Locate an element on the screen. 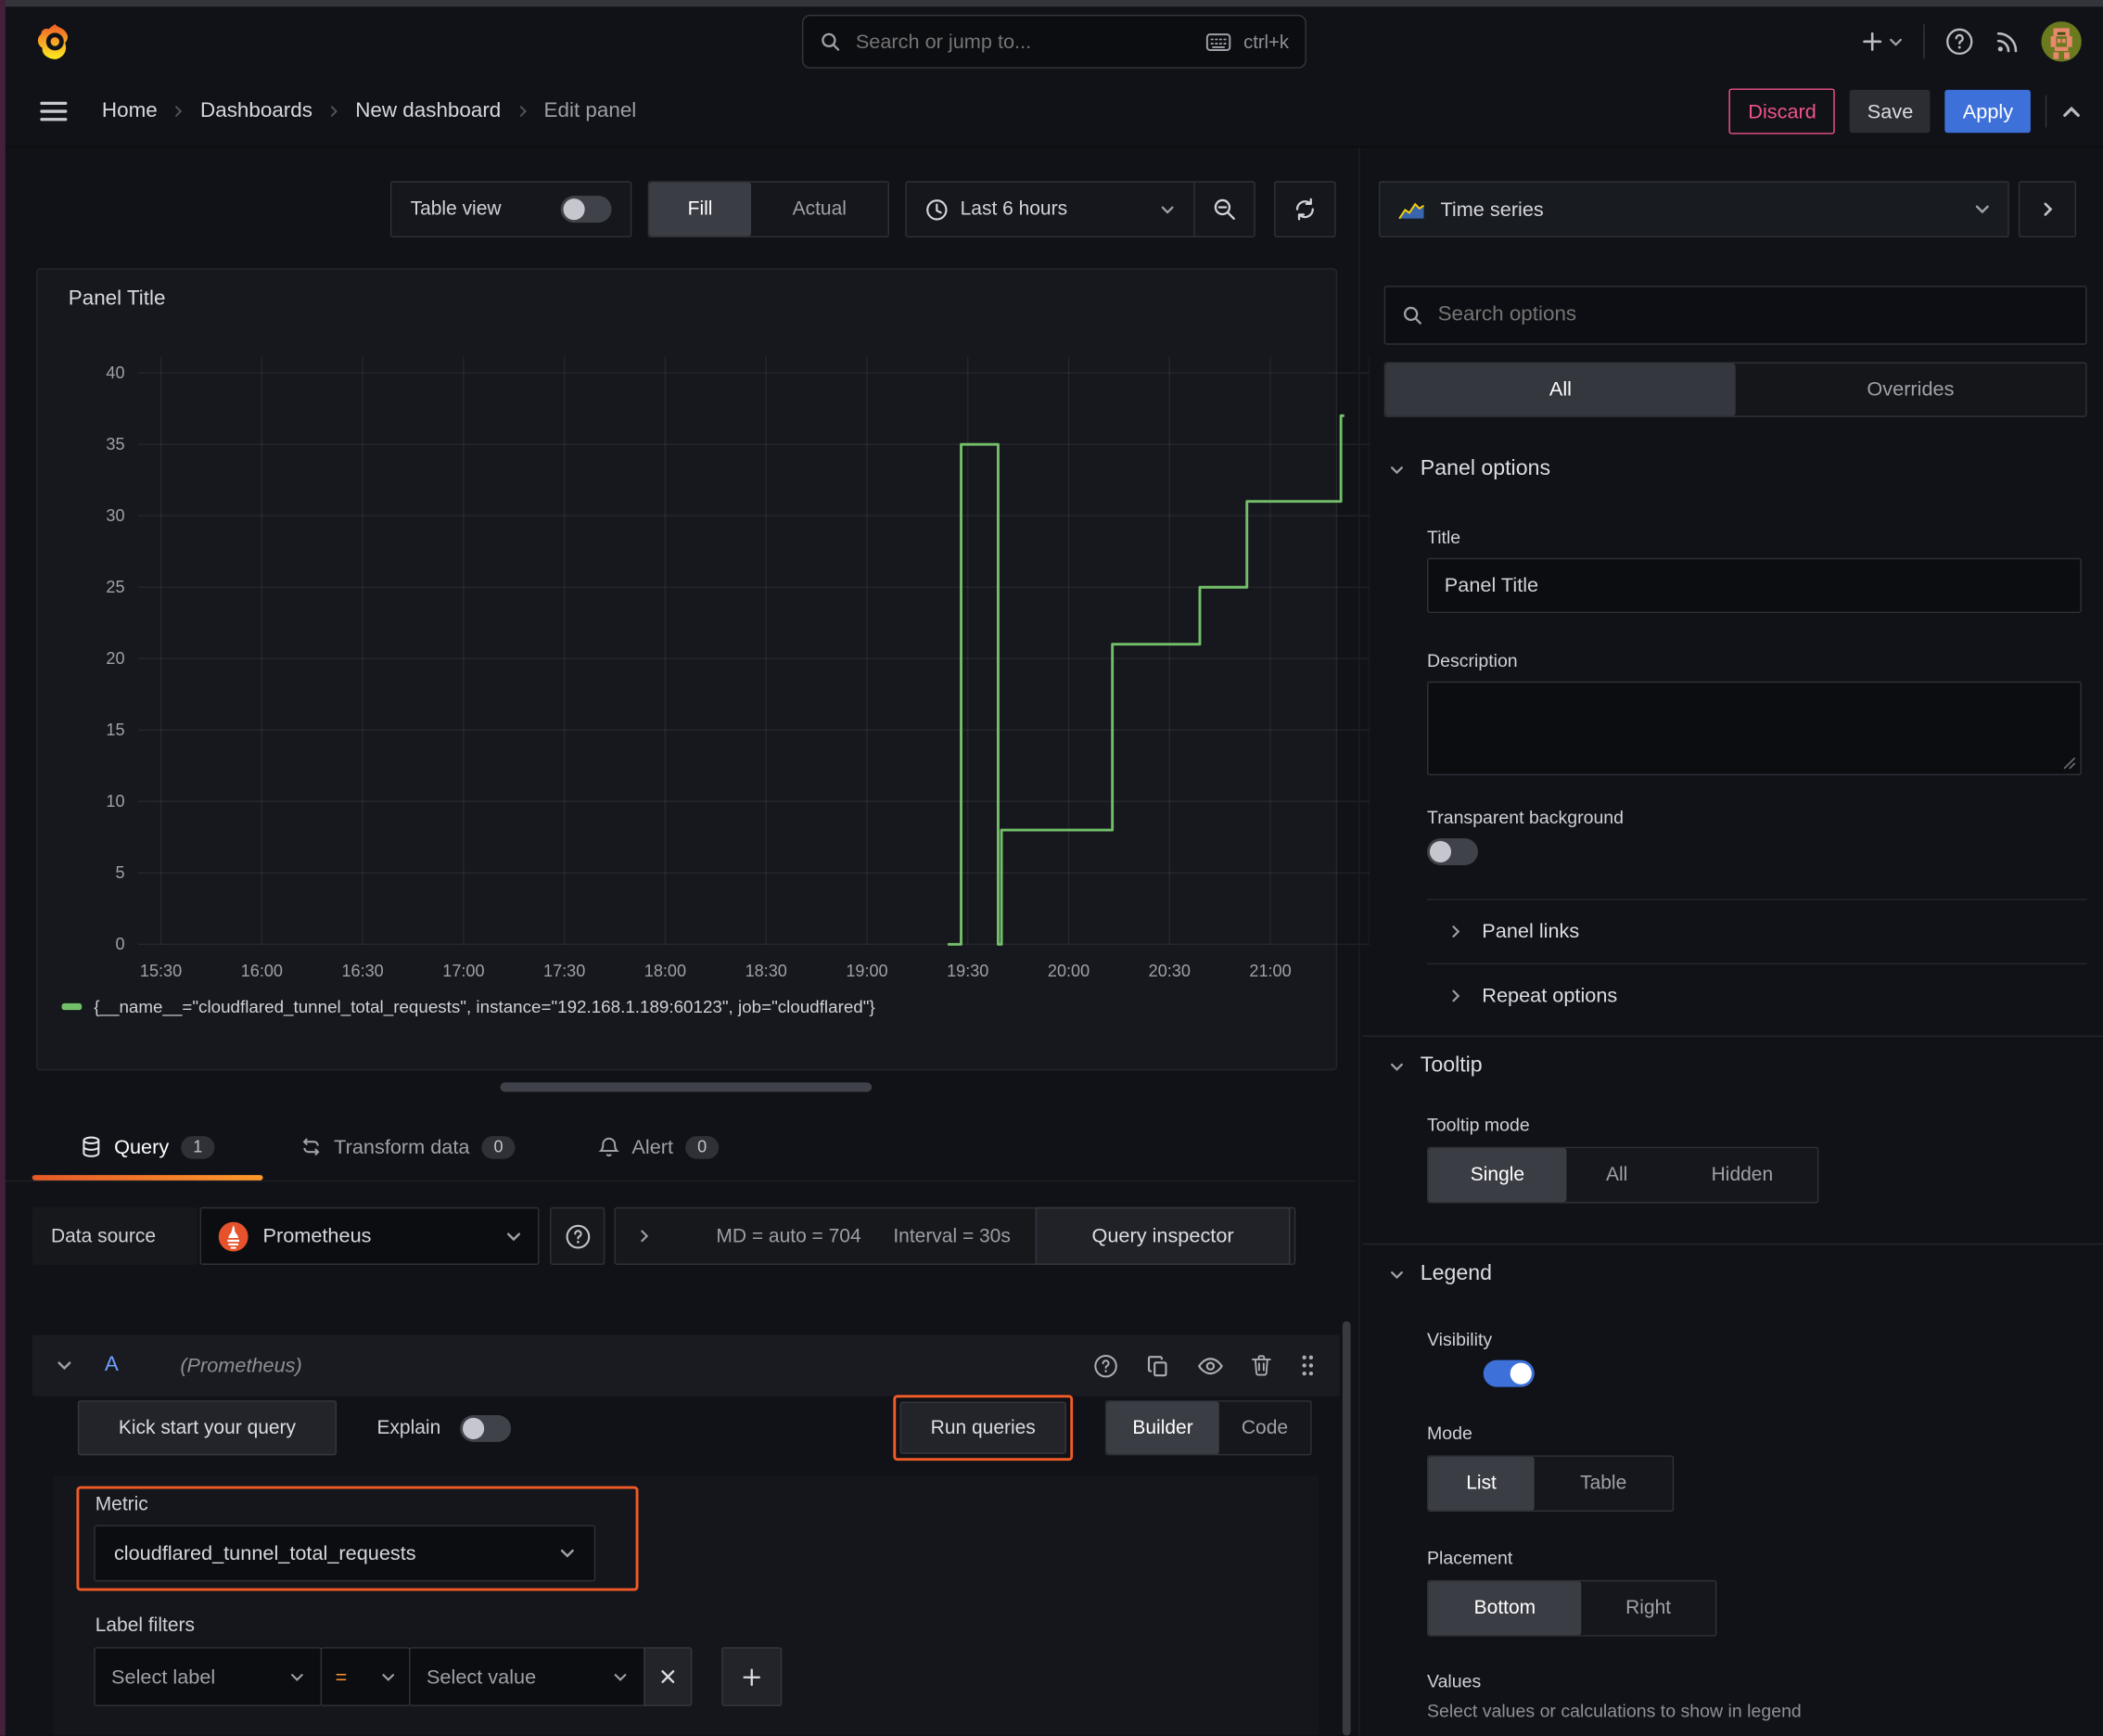 The image size is (2103, 1736). builder-tab: Builder is located at coordinates (1162, 1427).